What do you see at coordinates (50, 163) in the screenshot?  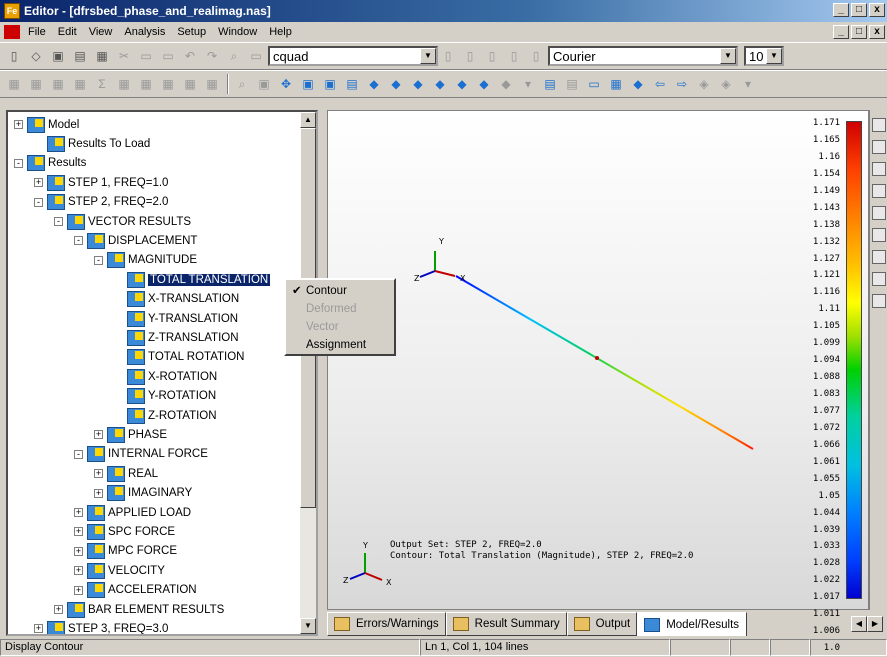 I see `tree-node: - Results` at bounding box center [50, 163].